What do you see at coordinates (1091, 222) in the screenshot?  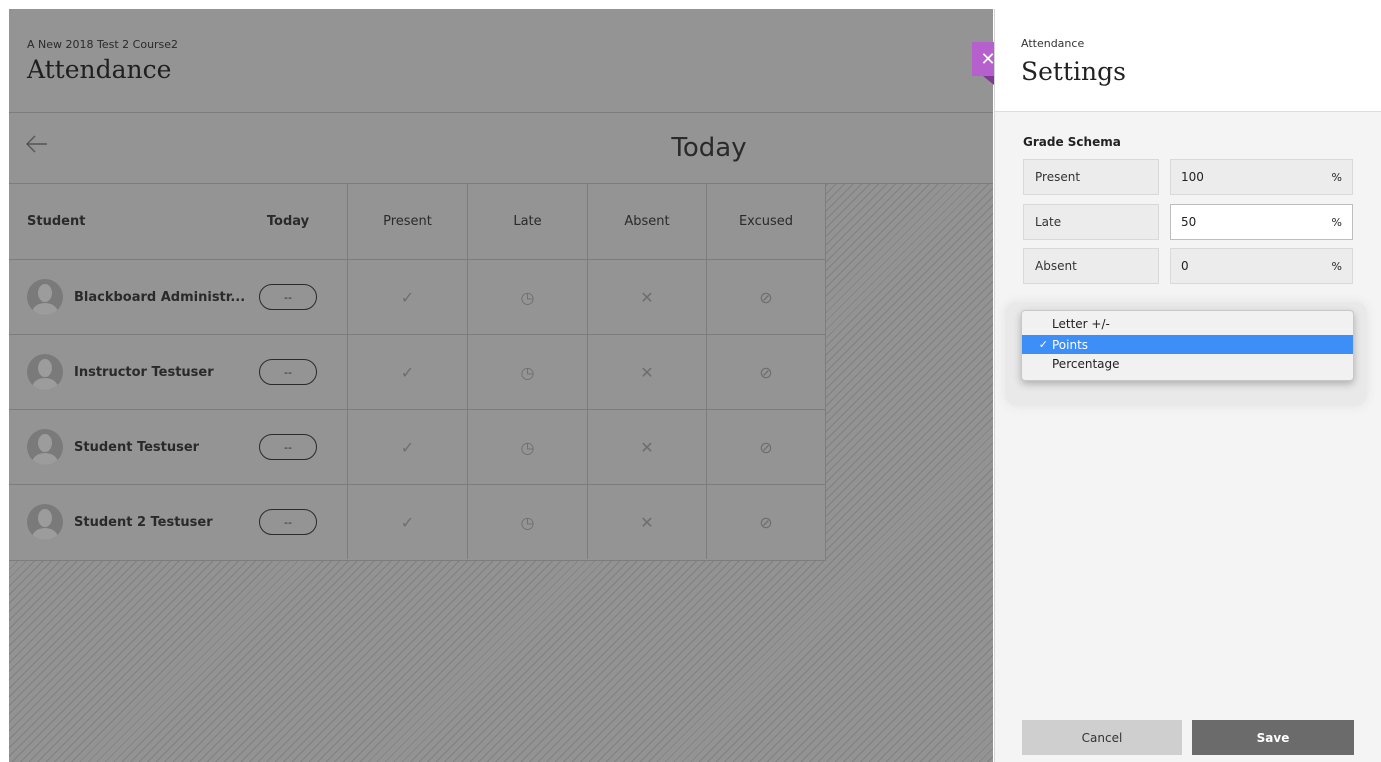 I see `schema-label-late: Late` at bounding box center [1091, 222].